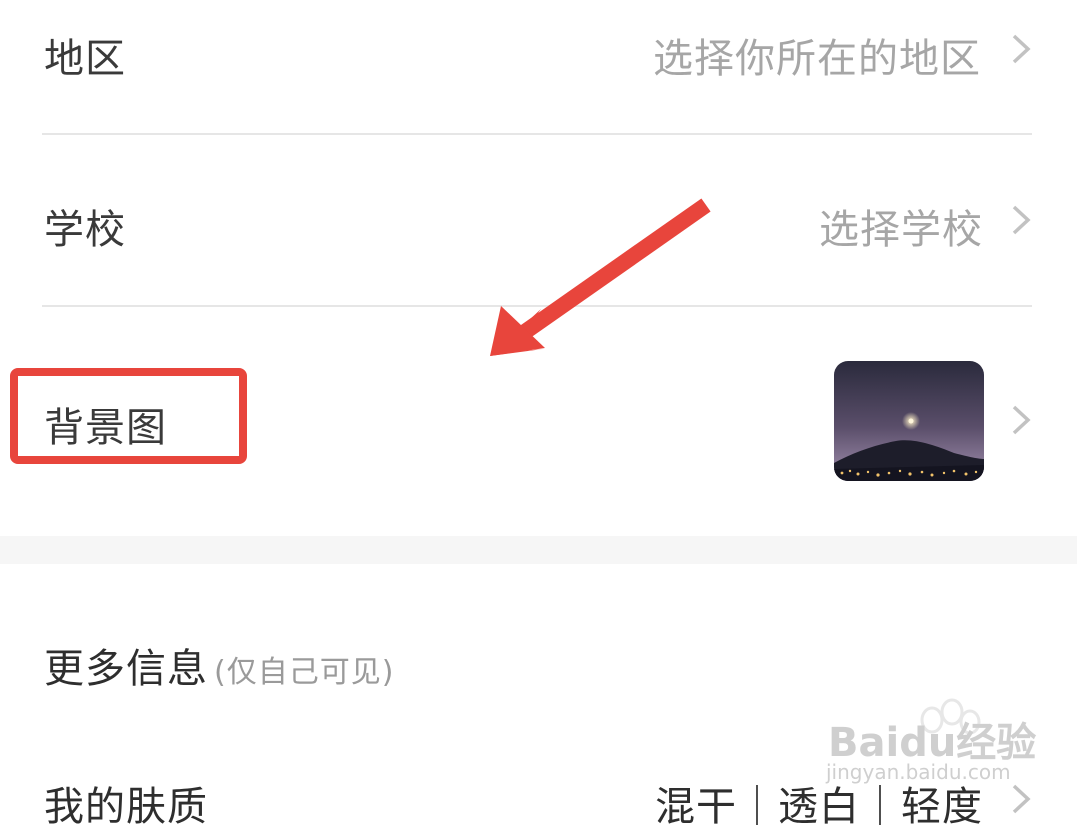 This screenshot has width=1077, height=832. What do you see at coordinates (538, 550) in the screenshot?
I see `section-gap` at bounding box center [538, 550].